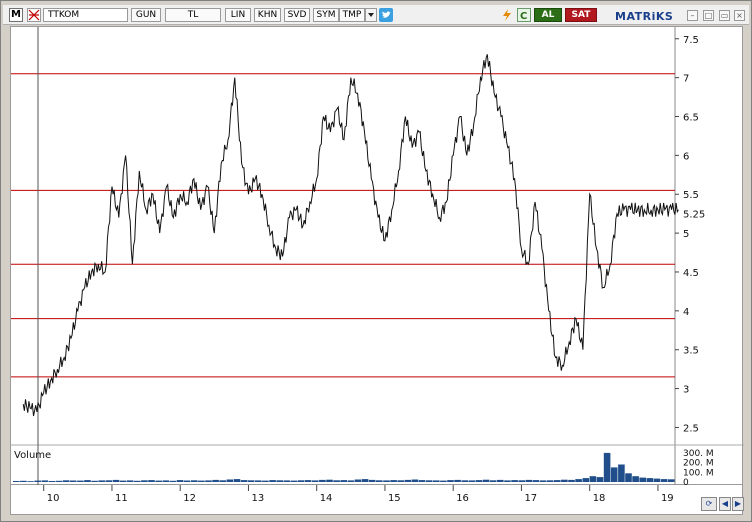 This screenshot has width=752, height=522. I want to click on buy-button: AL, so click(548, 15).